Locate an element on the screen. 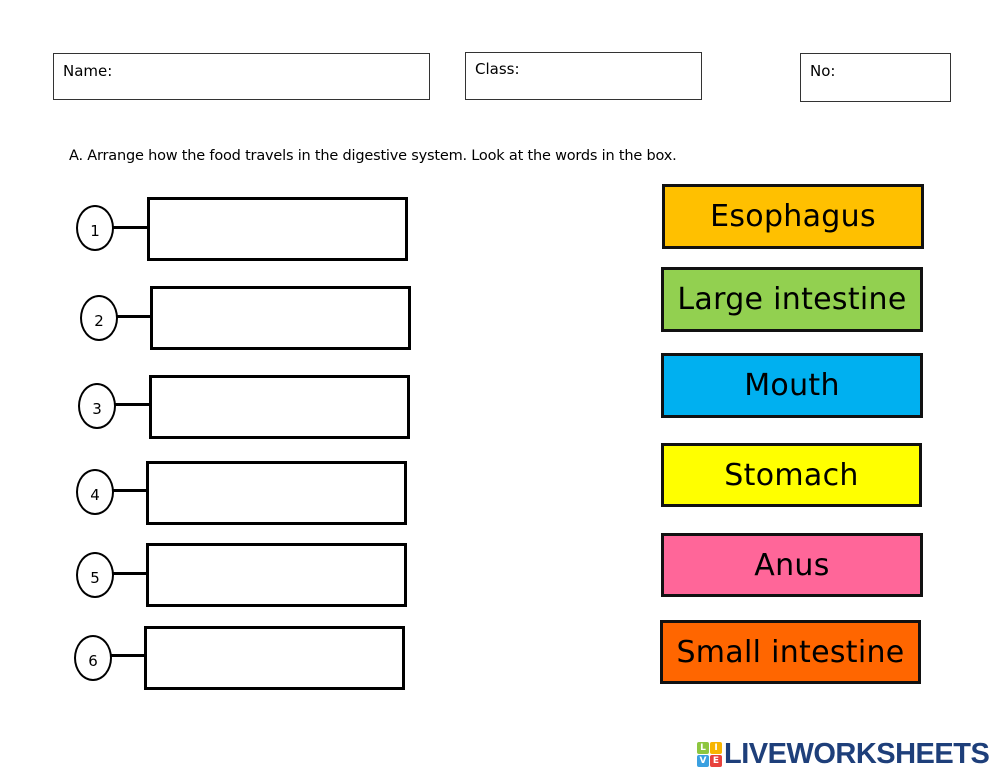  logo-tile: V is located at coordinates (703, 761).